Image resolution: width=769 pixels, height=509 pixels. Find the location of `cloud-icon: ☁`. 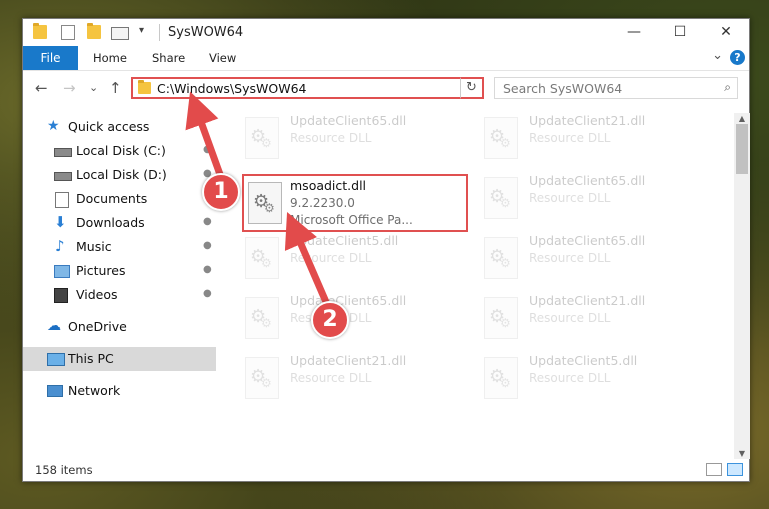

cloud-icon: ☁ is located at coordinates (54, 326).